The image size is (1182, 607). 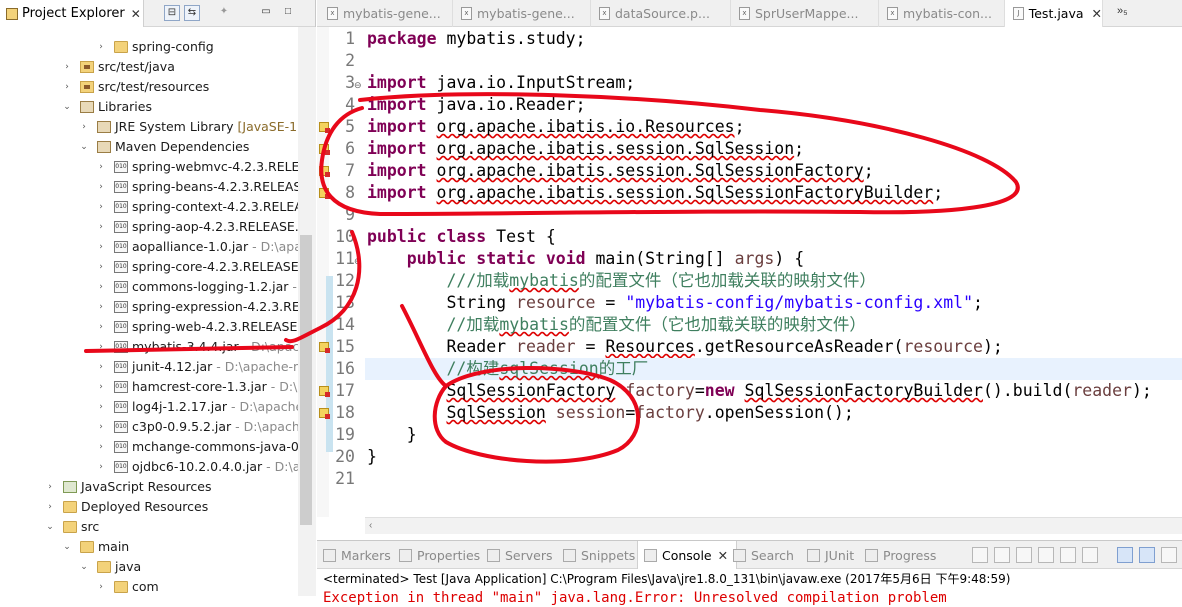 What do you see at coordinates (749, 127) in the screenshot?
I see `code-line: 5 import org.apache.ibatis.io.Resources;` at bounding box center [749, 127].